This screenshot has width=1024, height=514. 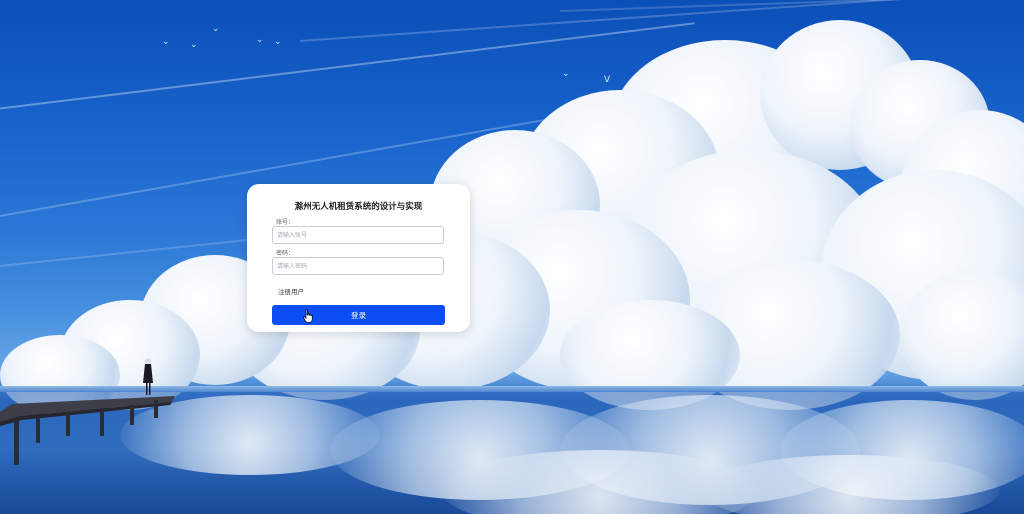 I want to click on person-figure, so click(x=148, y=376).